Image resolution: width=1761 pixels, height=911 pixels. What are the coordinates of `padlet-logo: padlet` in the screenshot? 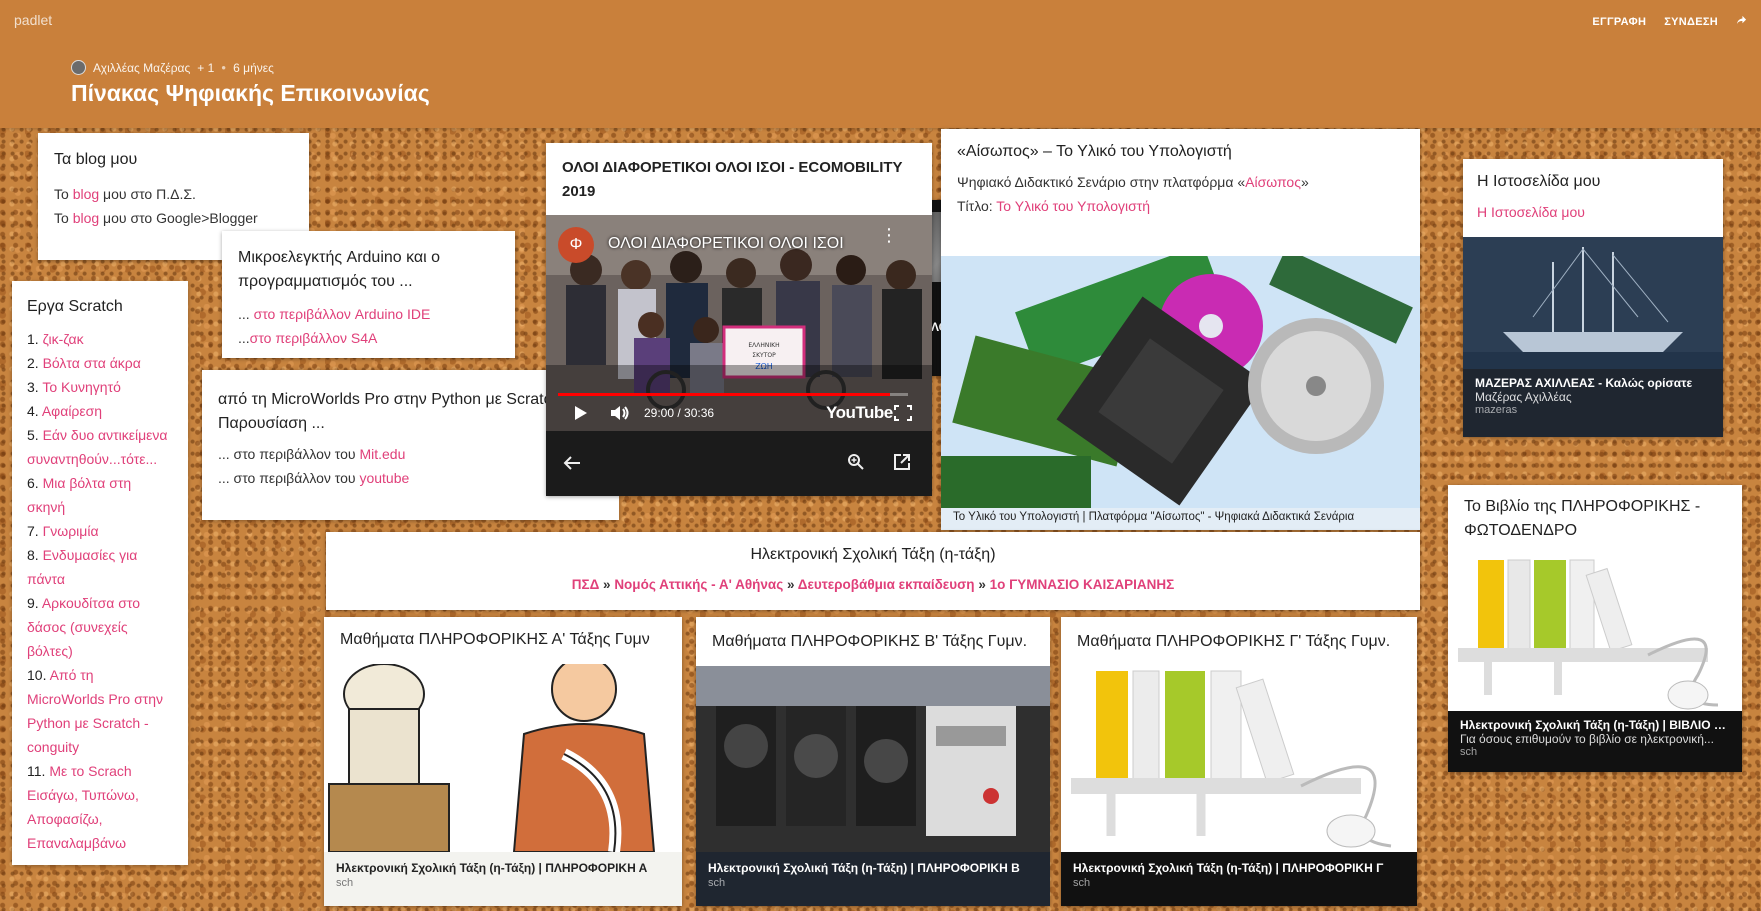 It's located at (33, 20).